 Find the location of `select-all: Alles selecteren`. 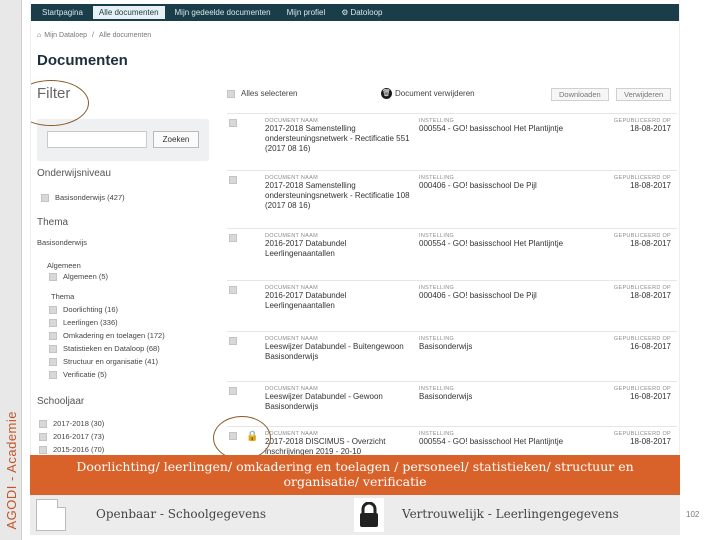

select-all: Alles selecteren is located at coordinates (262, 93).